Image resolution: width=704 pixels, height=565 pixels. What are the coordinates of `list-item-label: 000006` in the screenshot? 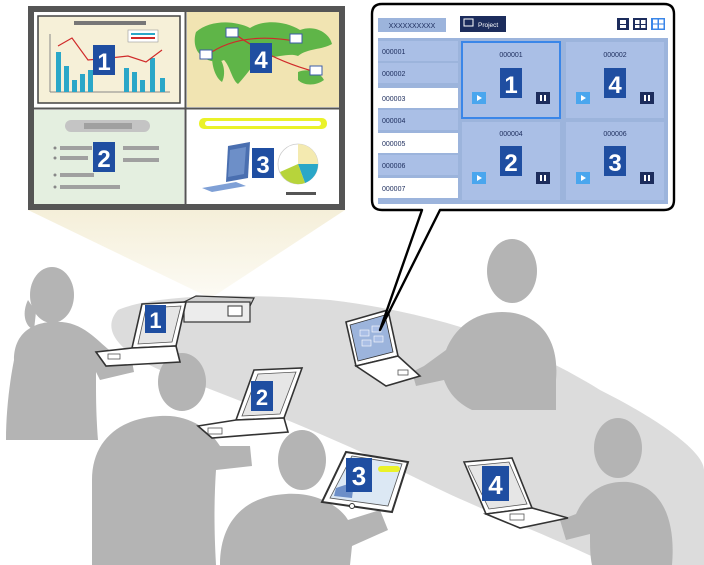 It's located at (393, 166).